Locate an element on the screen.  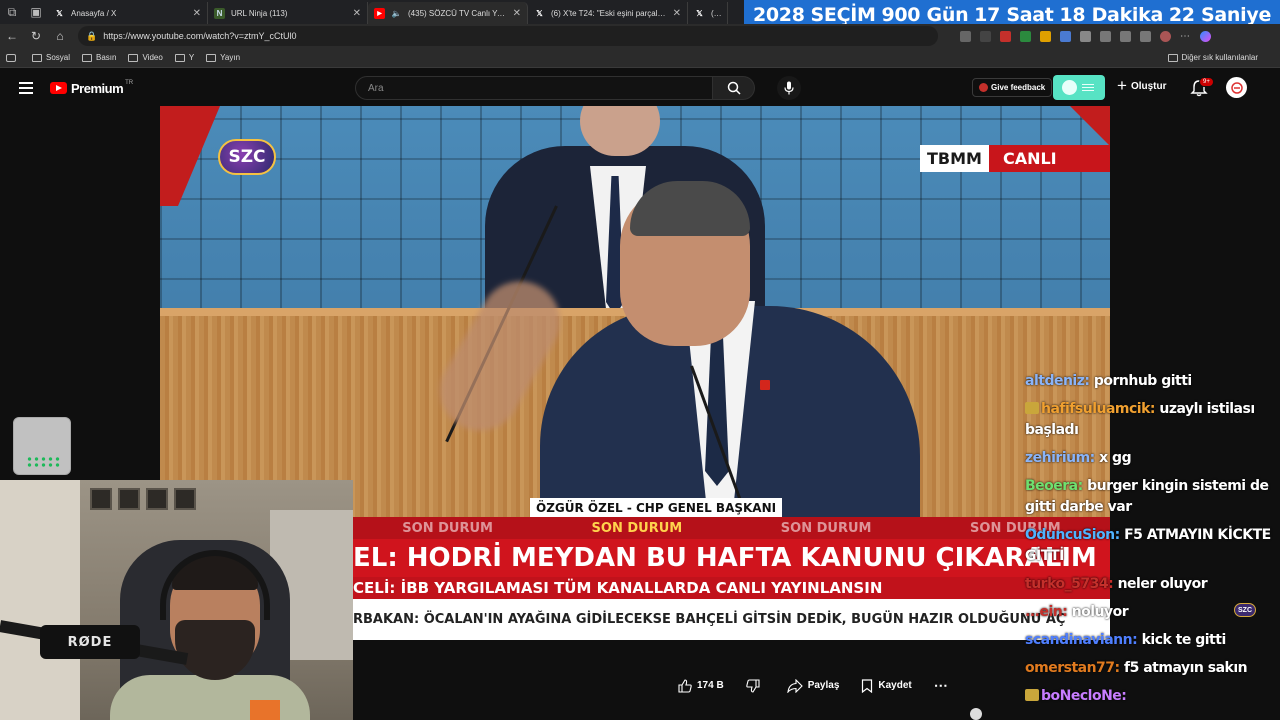
chat-message: zehirium: x gg is located at coordinates (1152, 458).